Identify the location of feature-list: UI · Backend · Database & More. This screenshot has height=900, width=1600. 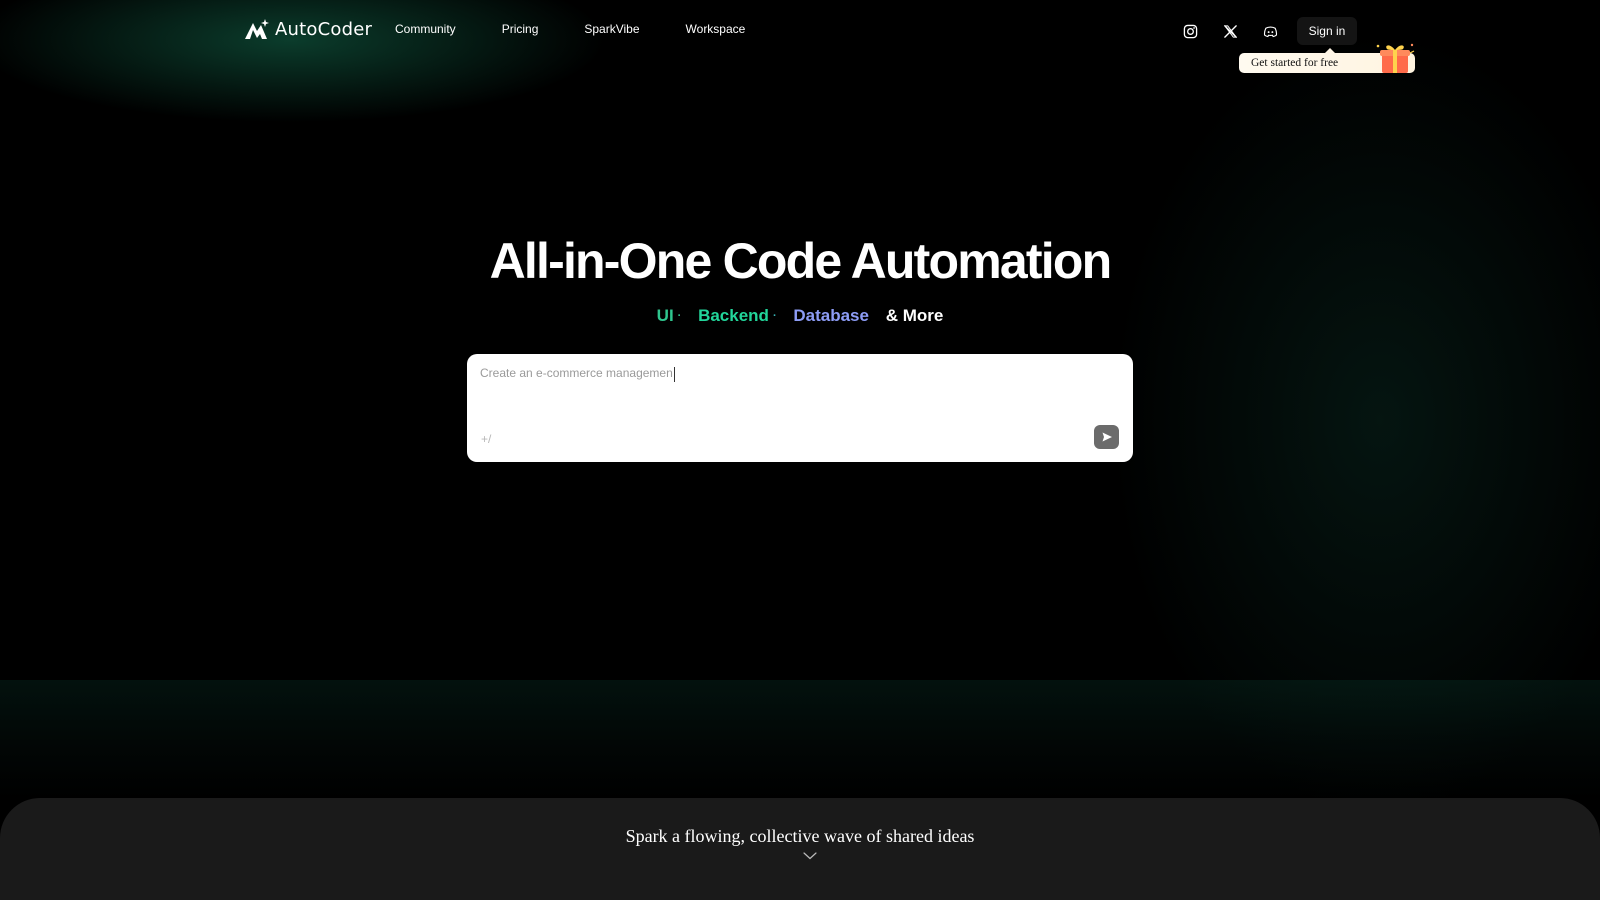
(800, 316).